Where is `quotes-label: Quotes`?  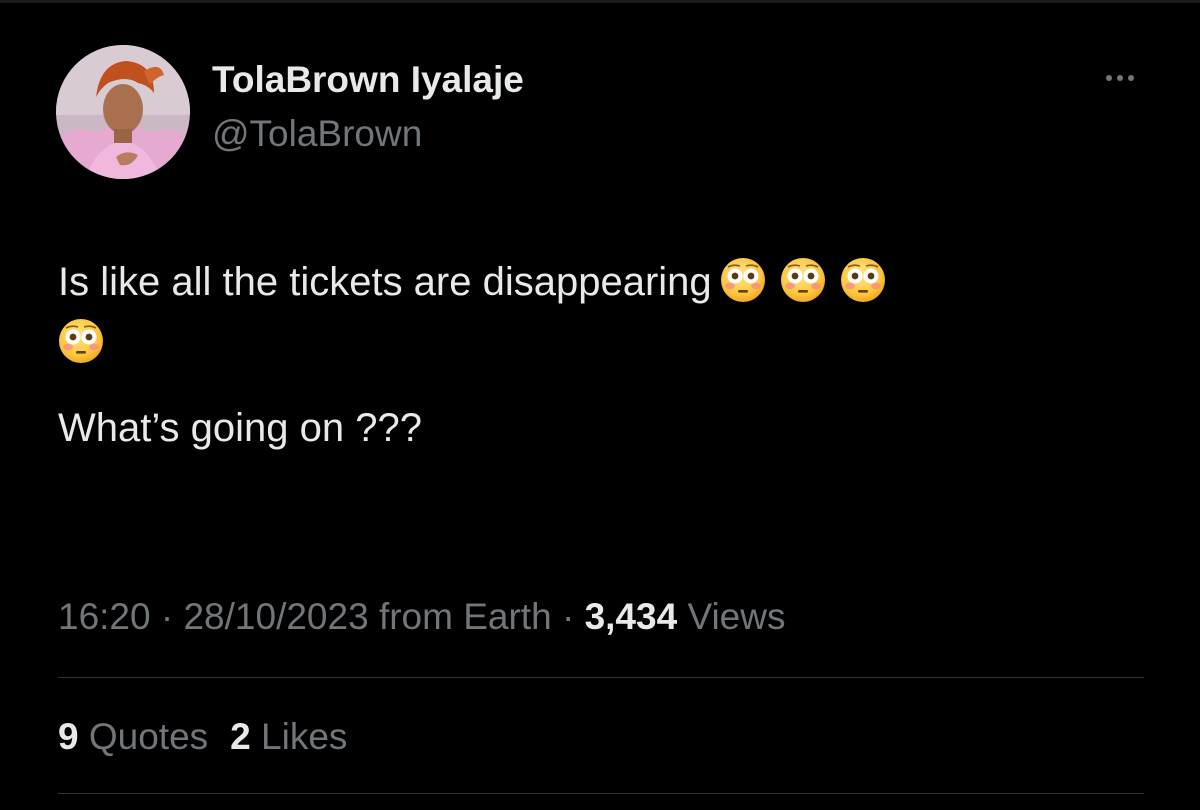 quotes-label: Quotes is located at coordinates (148, 736).